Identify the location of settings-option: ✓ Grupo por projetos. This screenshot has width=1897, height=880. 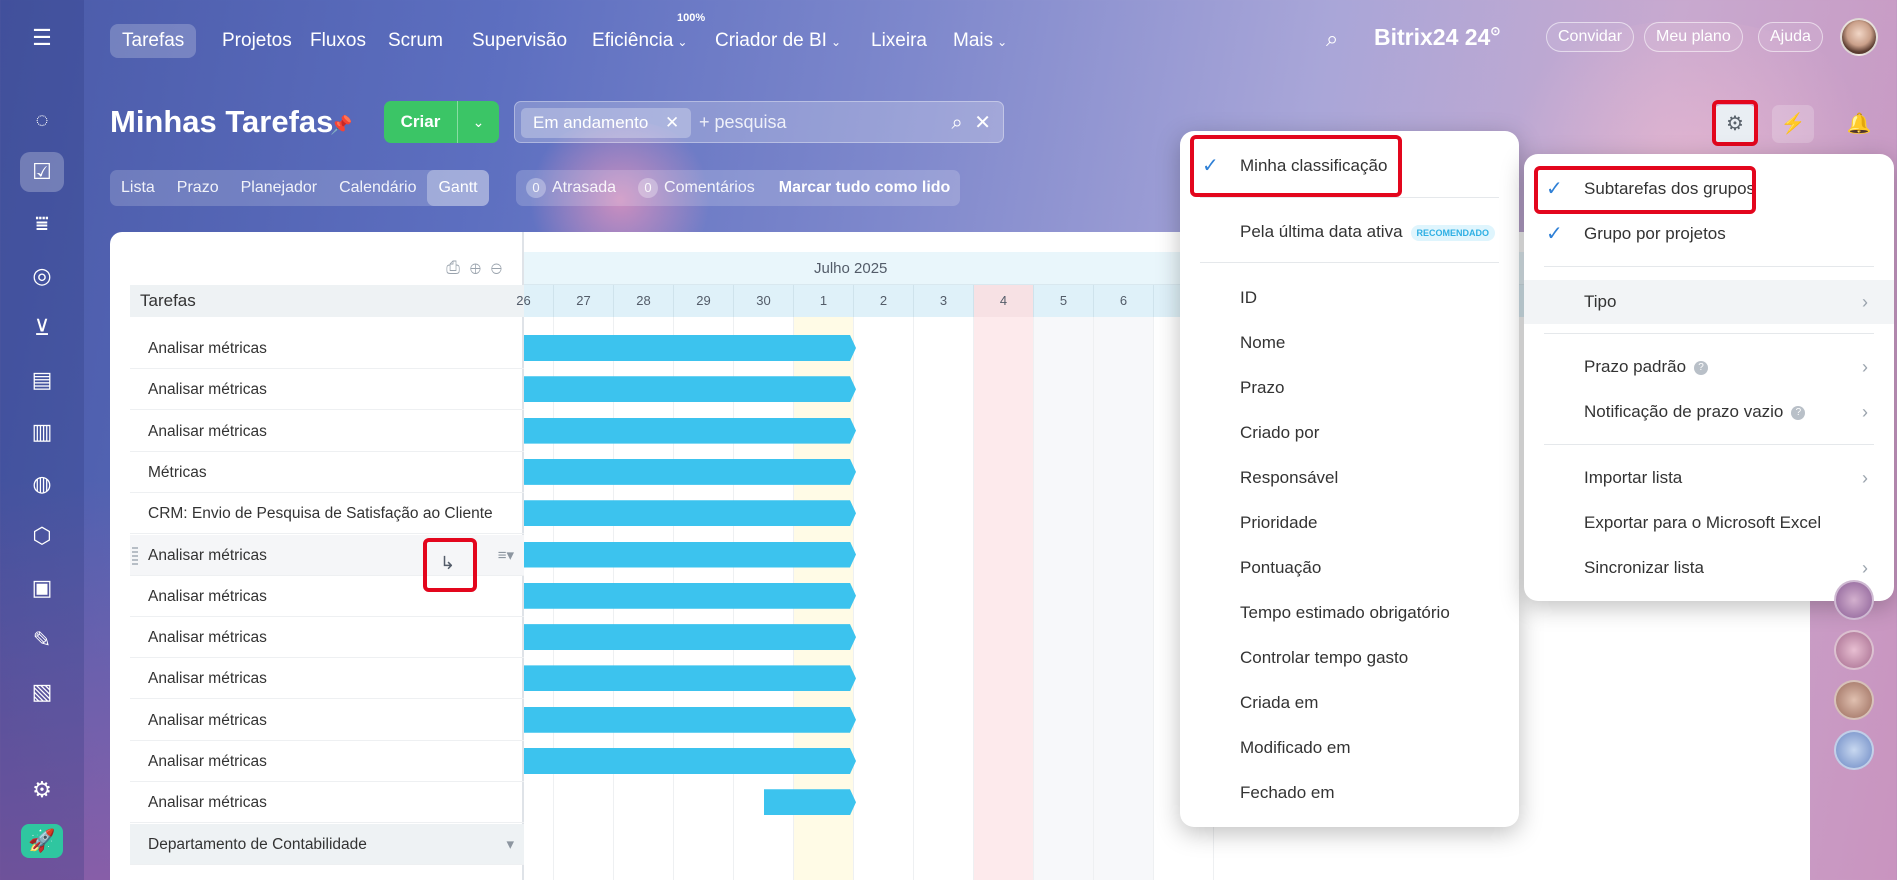
(1709, 234).